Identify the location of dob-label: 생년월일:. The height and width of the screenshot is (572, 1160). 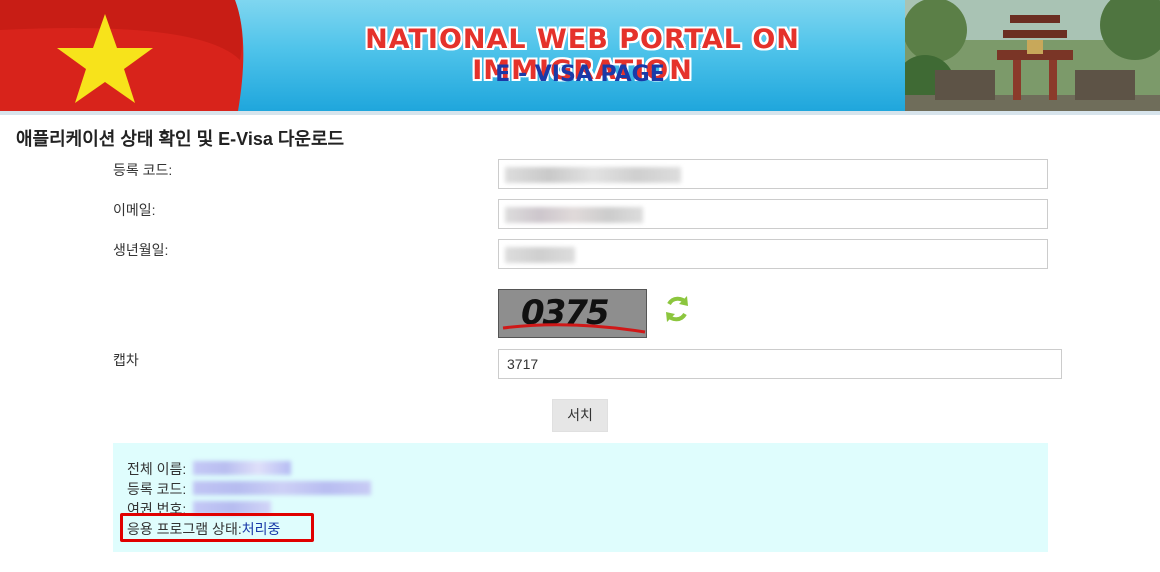
(141, 250).